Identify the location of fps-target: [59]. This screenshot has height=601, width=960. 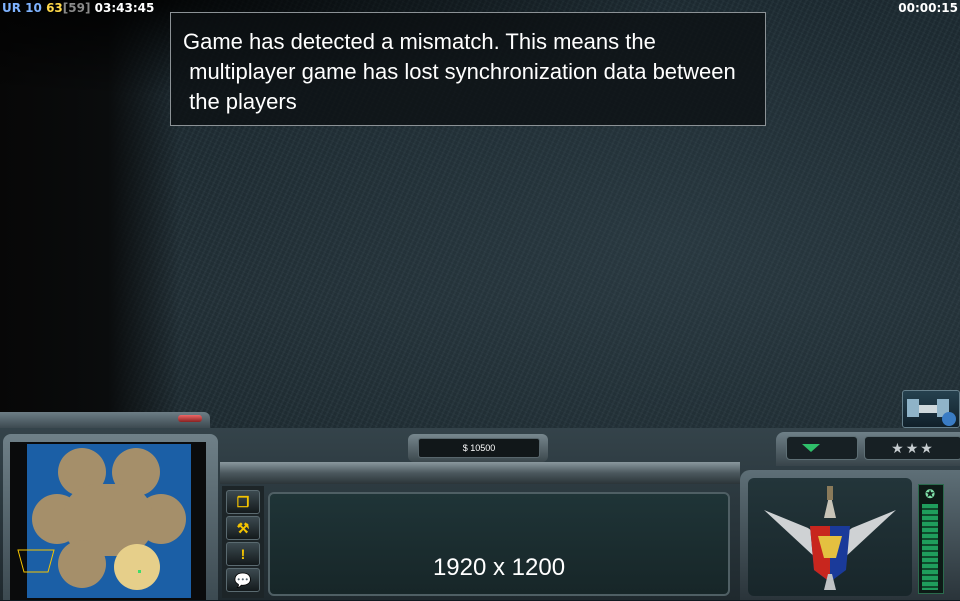
(76, 8).